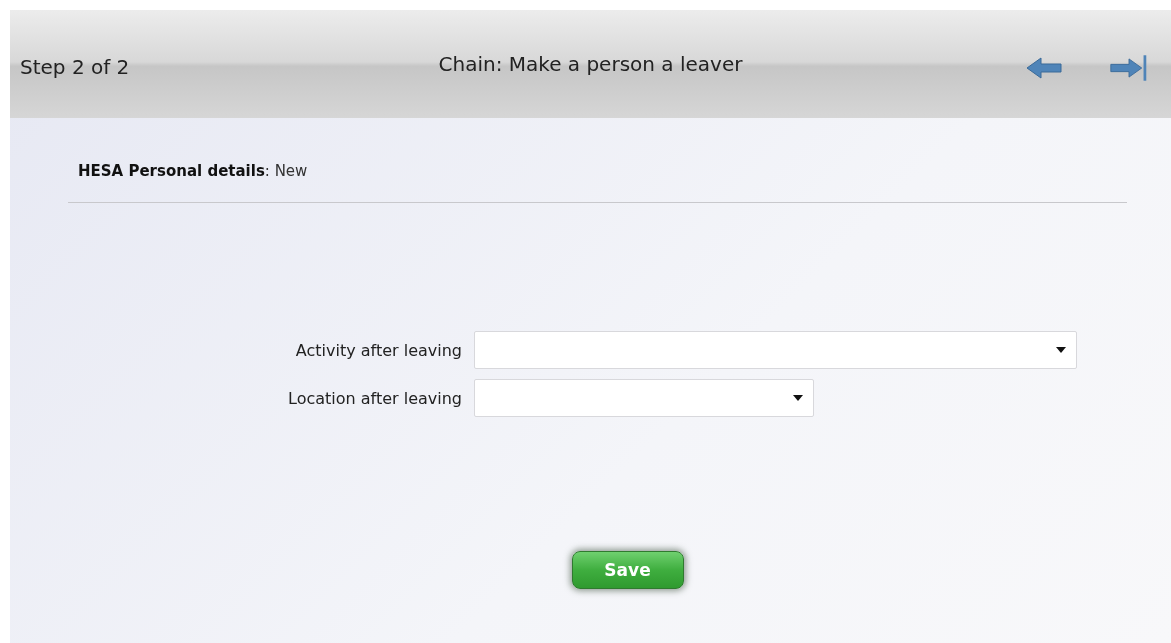 The image size is (1171, 643). Describe the element at coordinates (1045, 68) in the screenshot. I see `back-arrow-icon` at that location.